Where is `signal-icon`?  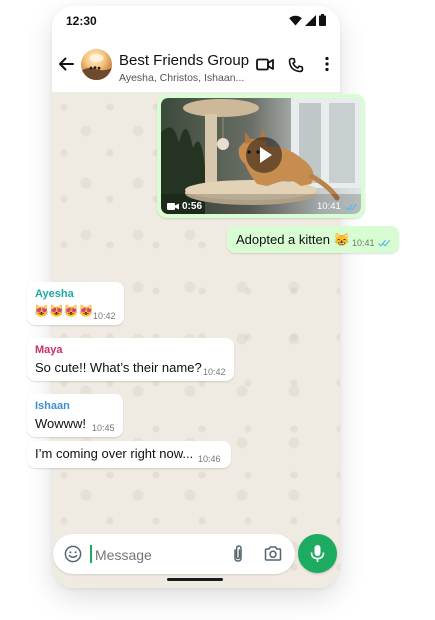 signal-icon is located at coordinates (310, 20).